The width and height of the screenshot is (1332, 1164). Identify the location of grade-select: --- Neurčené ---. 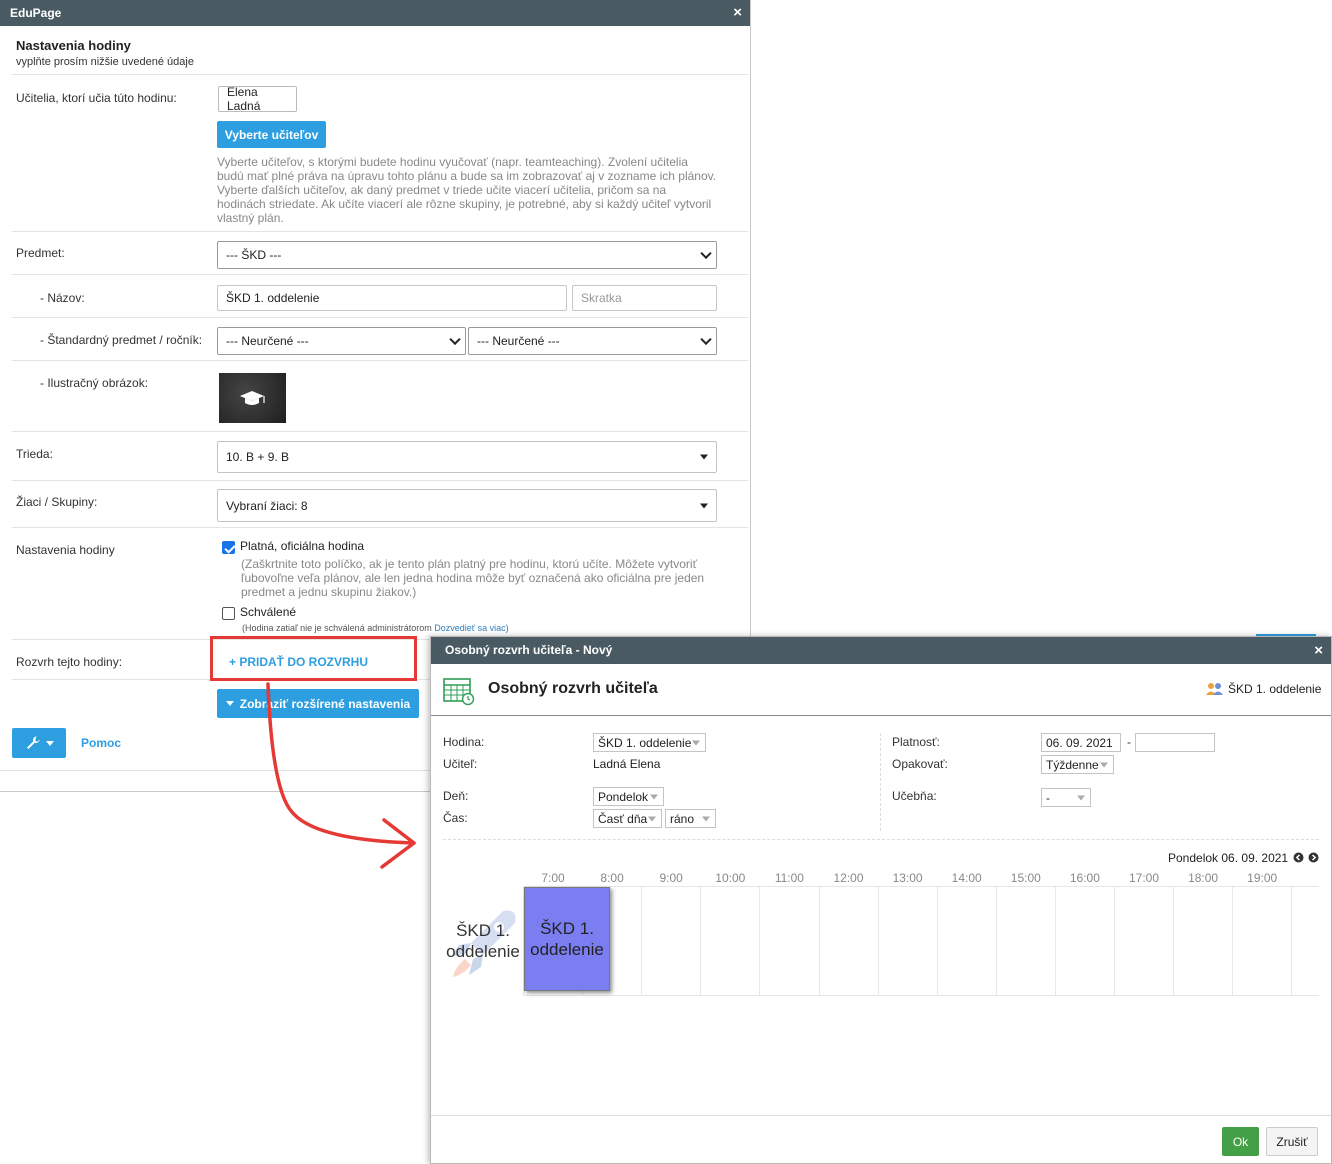
(592, 341).